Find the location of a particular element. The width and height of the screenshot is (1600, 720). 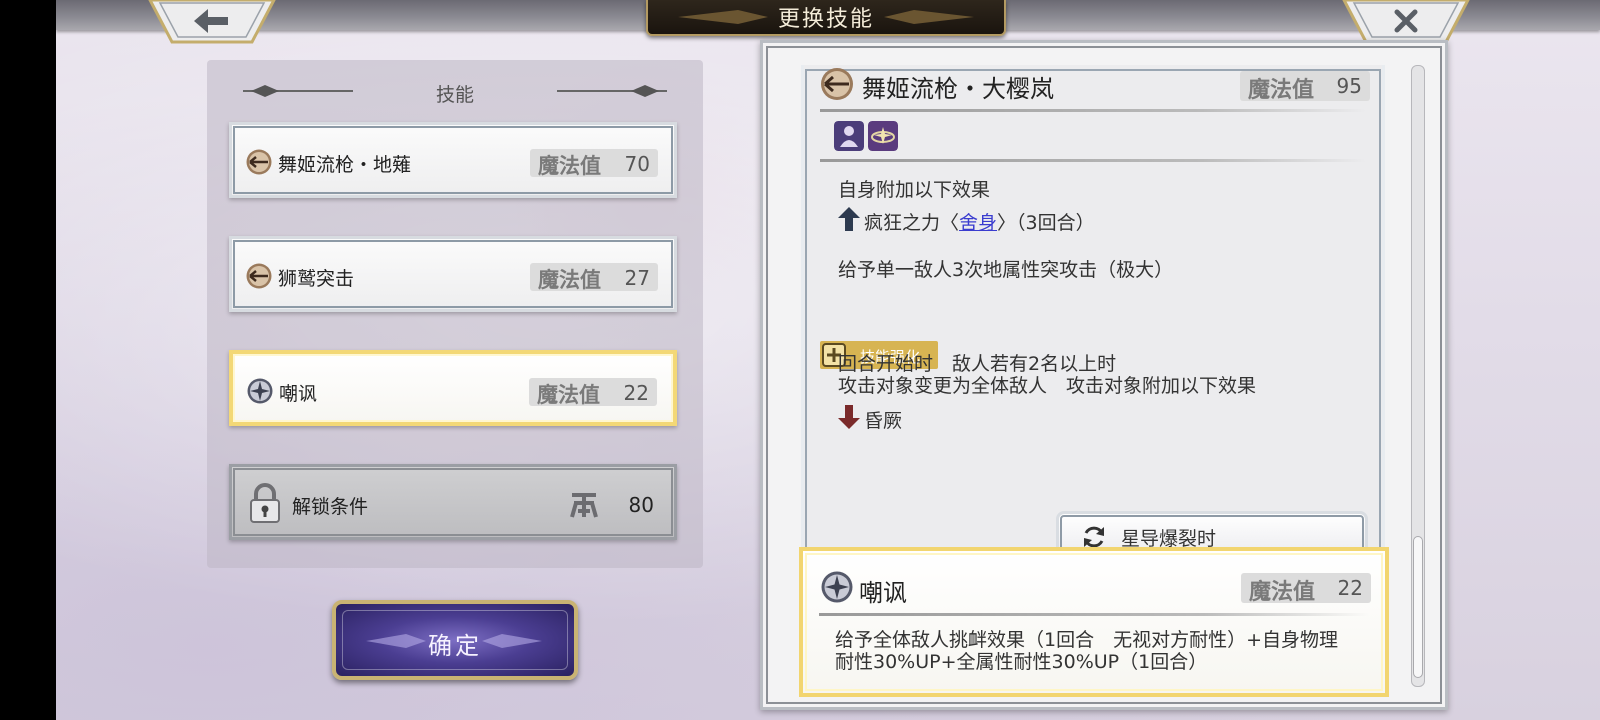

confirm-button: 确定 is located at coordinates (455, 640).